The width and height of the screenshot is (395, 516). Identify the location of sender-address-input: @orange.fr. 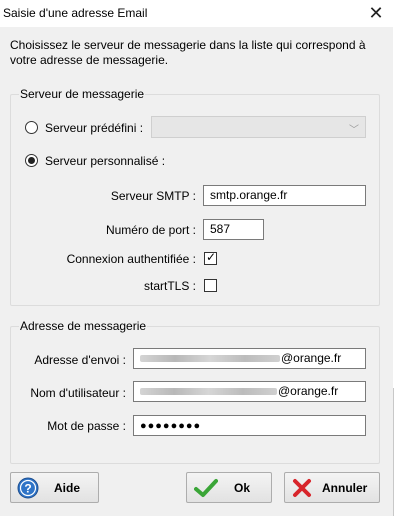
(249, 358).